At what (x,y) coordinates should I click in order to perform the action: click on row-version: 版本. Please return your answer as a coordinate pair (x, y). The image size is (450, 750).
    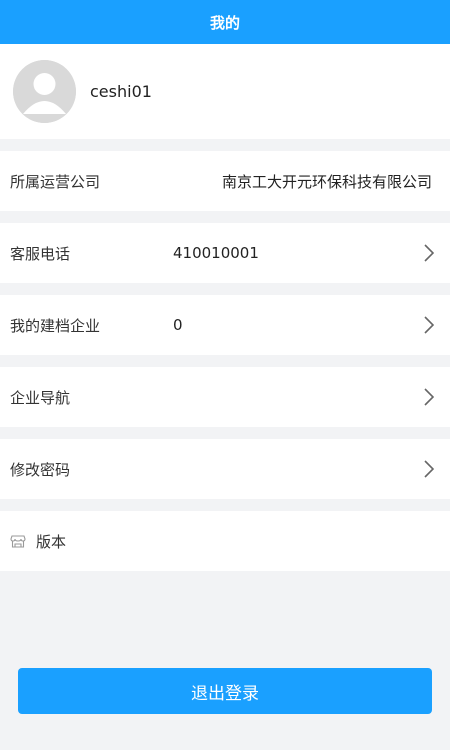
    Looking at the image, I should click on (225, 541).